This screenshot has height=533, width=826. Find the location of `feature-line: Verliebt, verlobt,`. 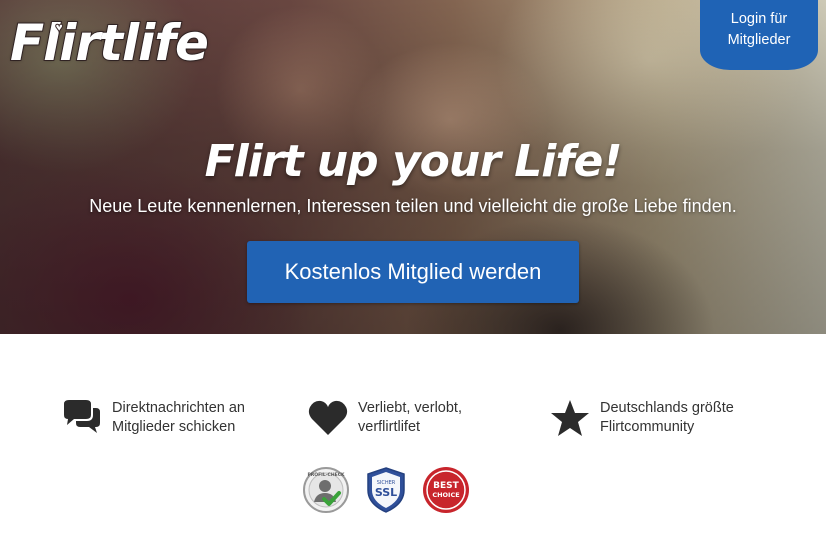

feature-line: Verliebt, verlobt, is located at coordinates (410, 408).